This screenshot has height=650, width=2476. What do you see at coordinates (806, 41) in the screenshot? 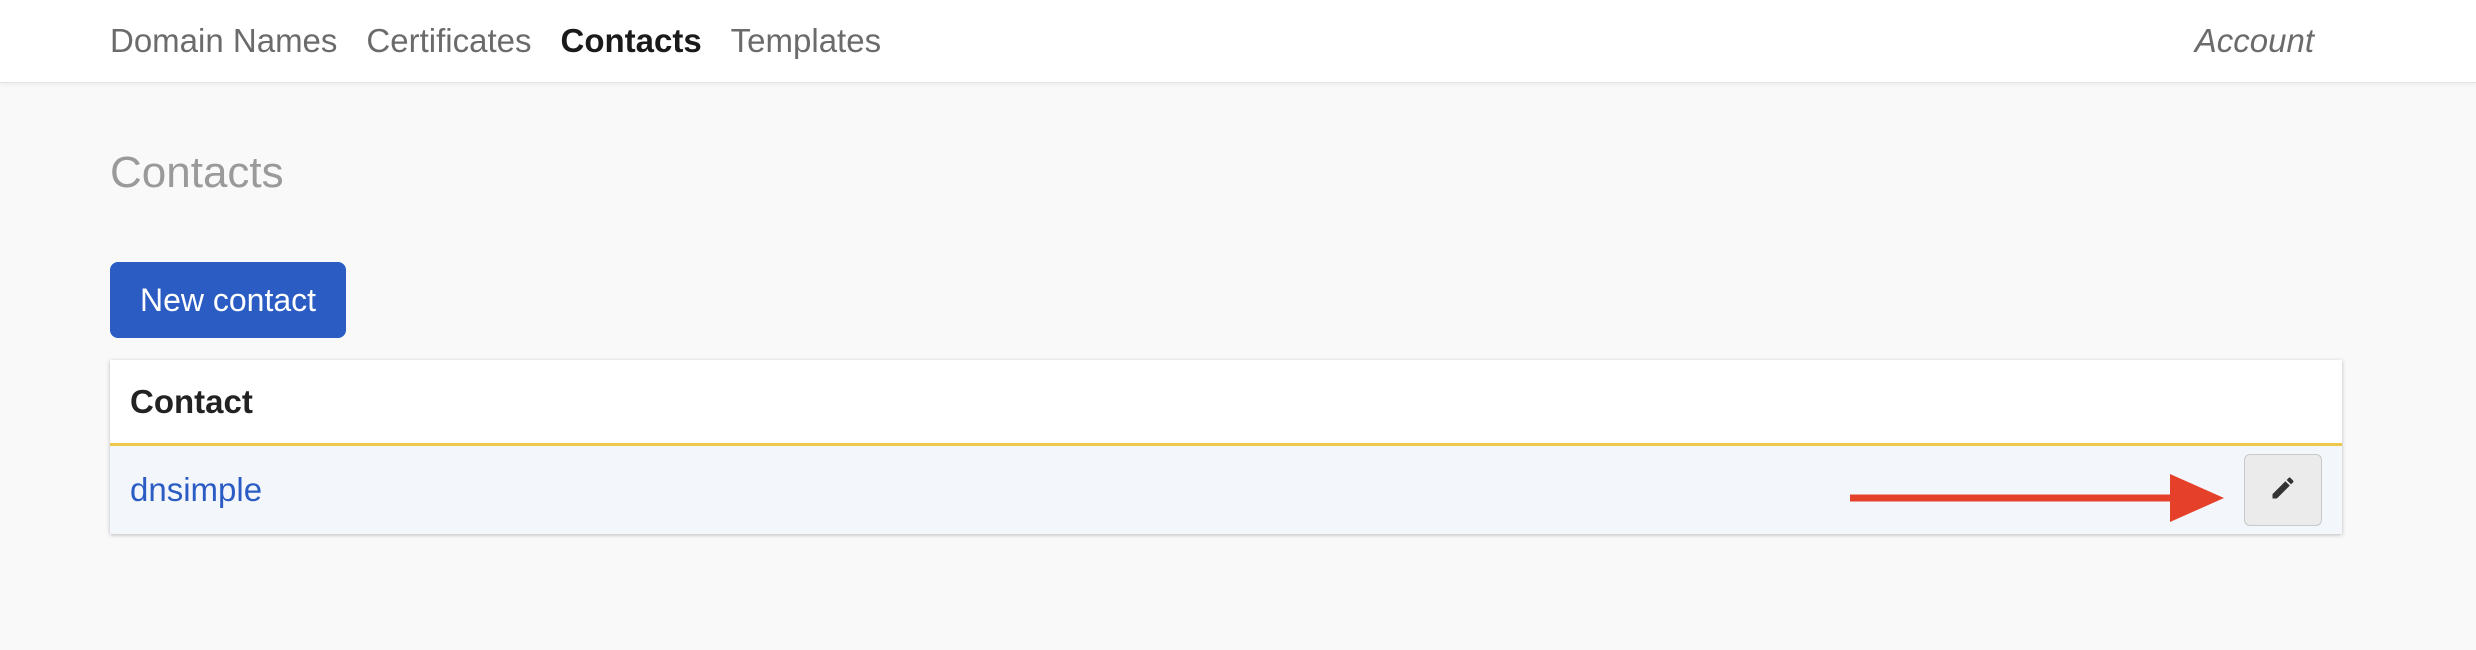
I see `nav-templates: Templates` at bounding box center [806, 41].